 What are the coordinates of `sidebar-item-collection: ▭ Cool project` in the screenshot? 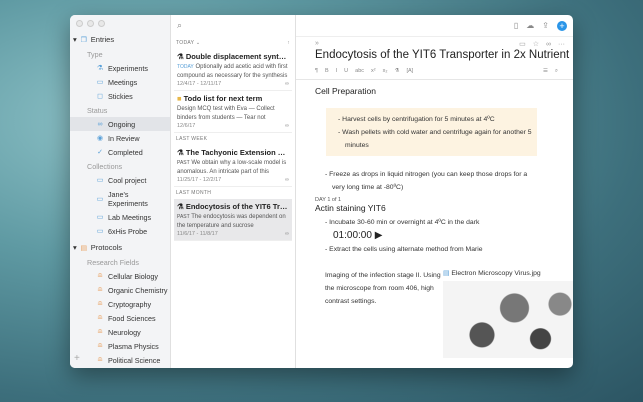 It's located at (120, 180).